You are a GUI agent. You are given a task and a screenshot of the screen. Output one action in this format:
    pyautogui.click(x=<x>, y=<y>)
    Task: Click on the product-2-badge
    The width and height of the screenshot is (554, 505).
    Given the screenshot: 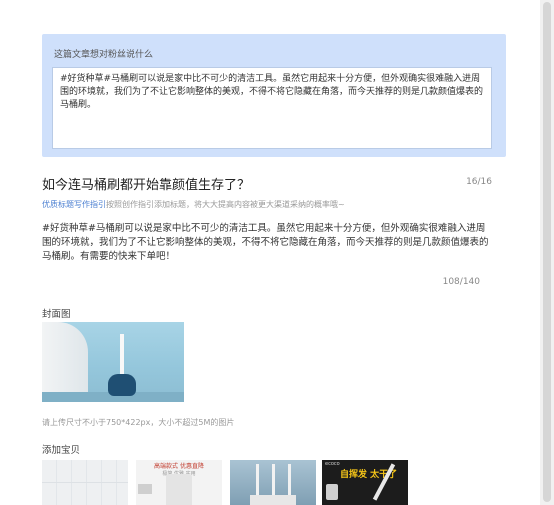 What is the action you would take?
    pyautogui.click(x=145, y=489)
    